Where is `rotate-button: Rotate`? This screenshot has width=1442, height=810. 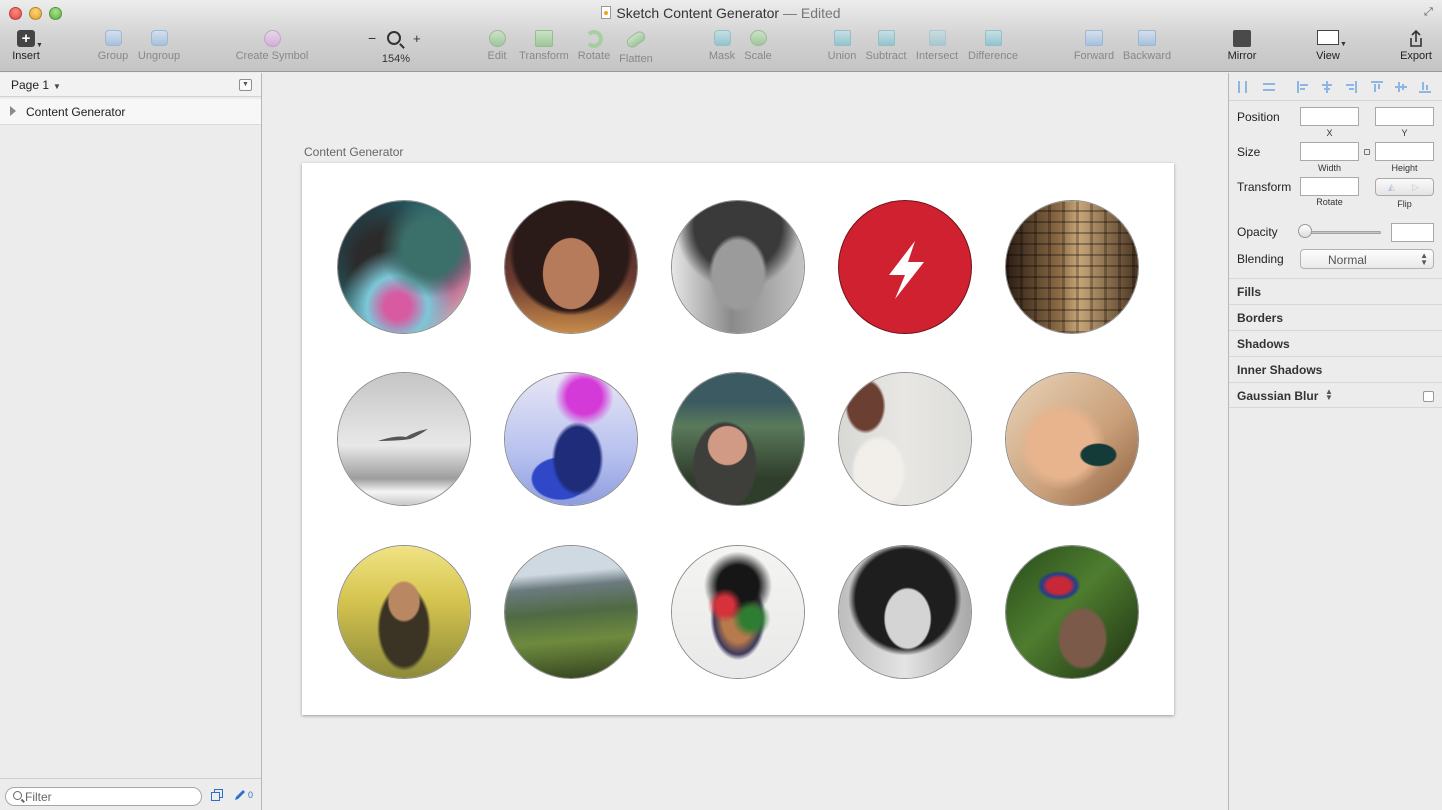
rotate-button: Rotate is located at coordinates (594, 49).